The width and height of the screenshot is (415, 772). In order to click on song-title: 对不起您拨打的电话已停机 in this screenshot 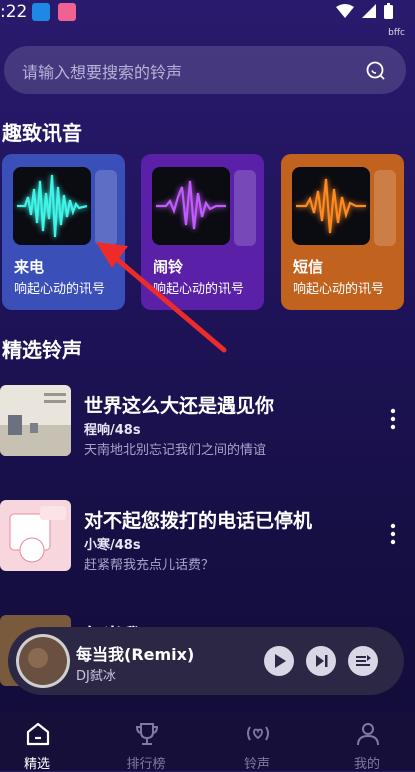, I will do `click(198, 521)`.